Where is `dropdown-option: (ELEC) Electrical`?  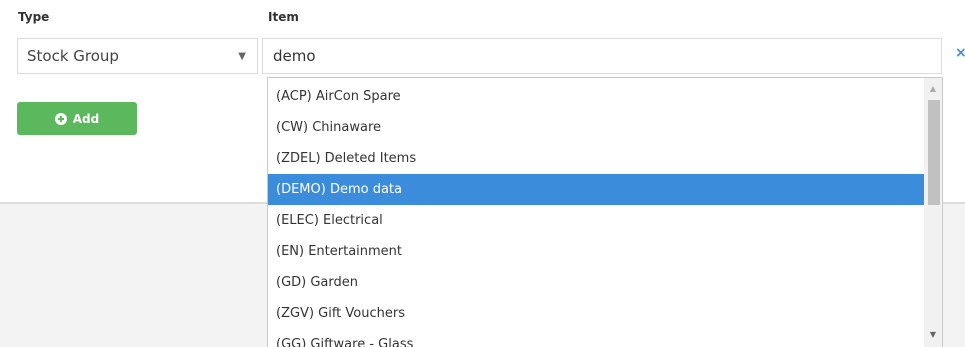
dropdown-option: (ELEC) Electrical is located at coordinates (596, 220).